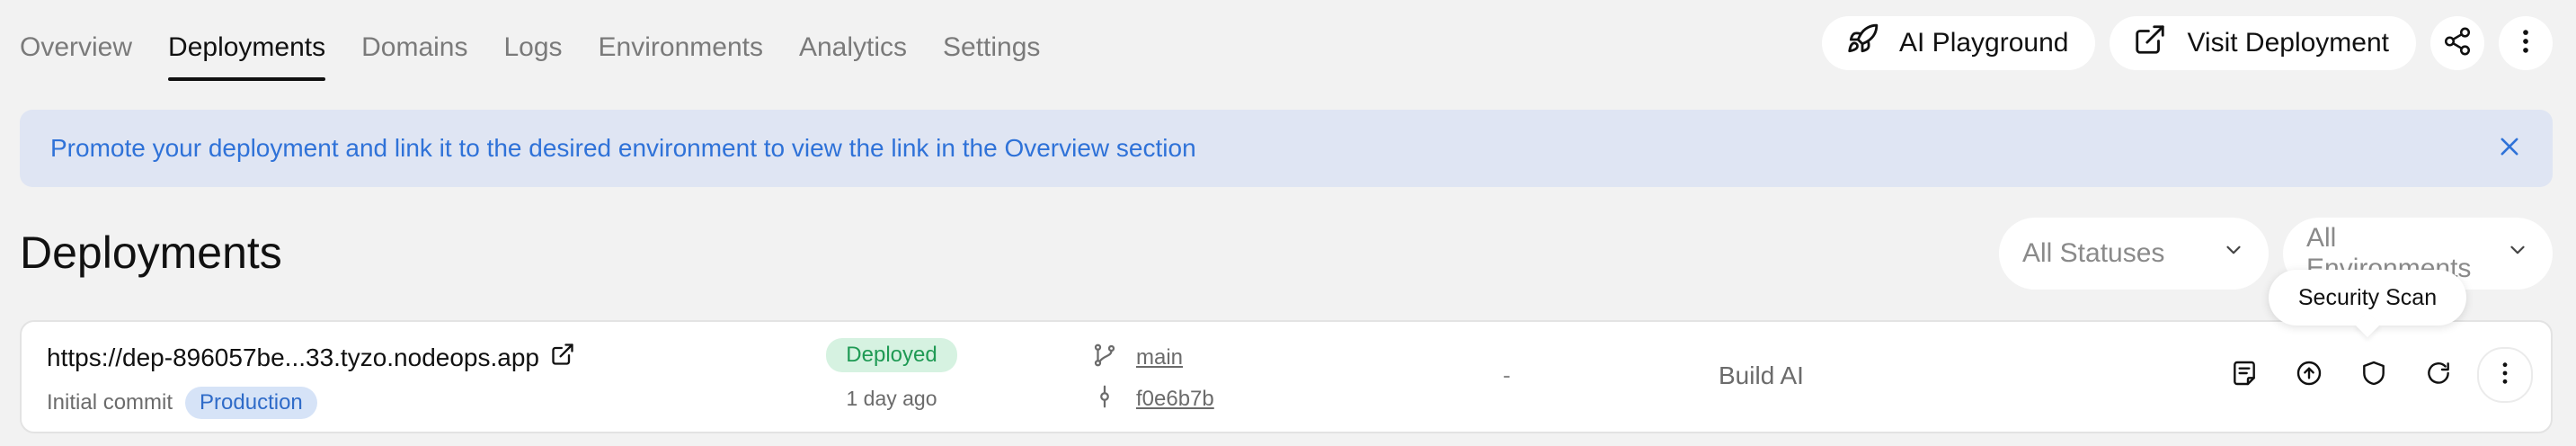 The width and height of the screenshot is (2576, 446). I want to click on commit-message: Initial commit, so click(110, 403).